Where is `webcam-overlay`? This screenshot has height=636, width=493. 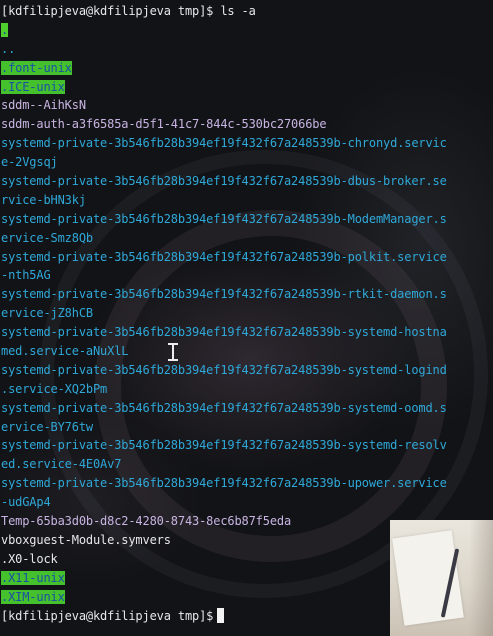 webcam-overlay is located at coordinates (441, 578).